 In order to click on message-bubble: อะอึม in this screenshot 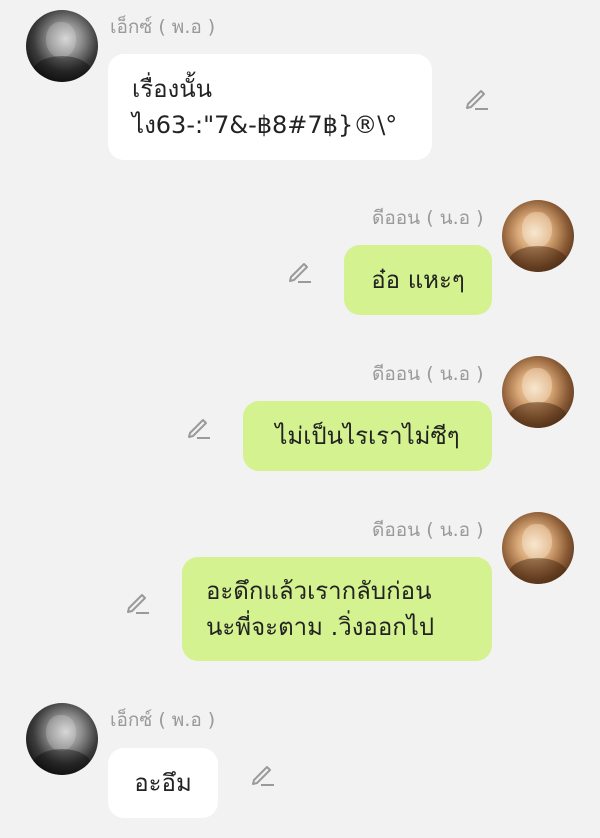, I will do `click(163, 783)`.